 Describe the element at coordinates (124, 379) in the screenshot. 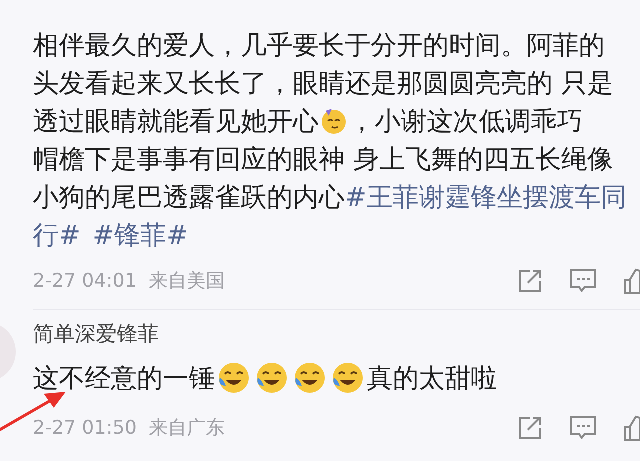

I see `comment-text: 这不经意的一锤` at that location.